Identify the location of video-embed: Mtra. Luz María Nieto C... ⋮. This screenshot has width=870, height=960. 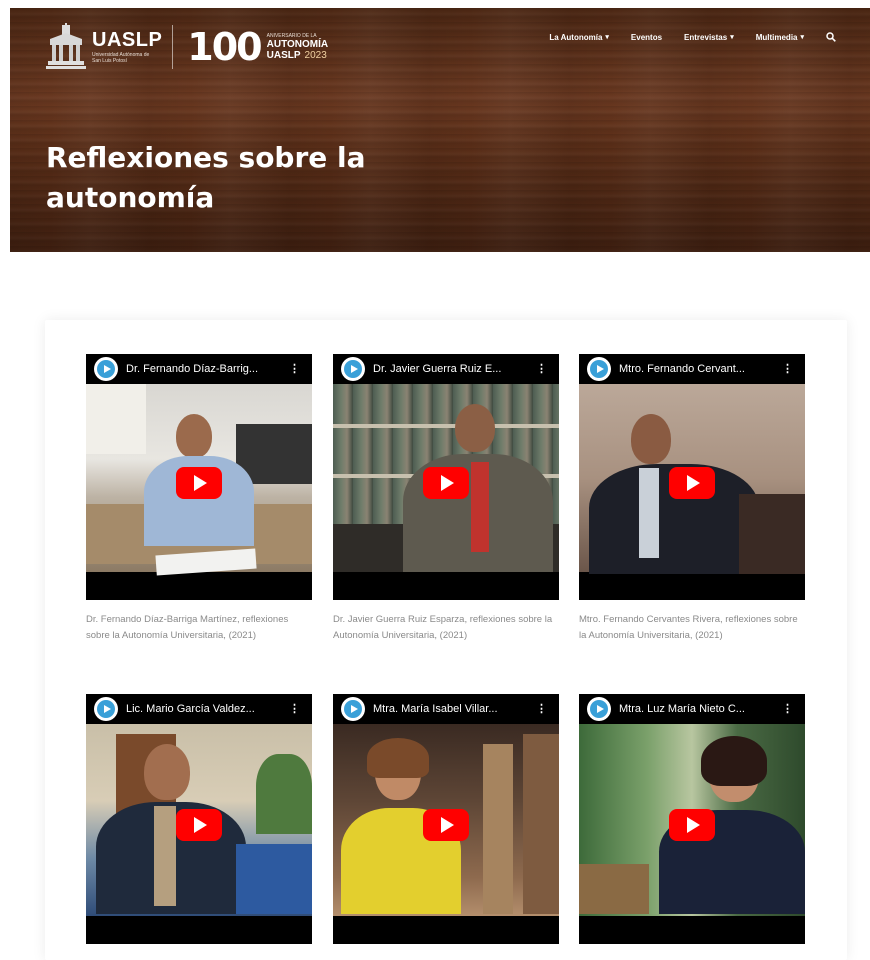
(692, 819).